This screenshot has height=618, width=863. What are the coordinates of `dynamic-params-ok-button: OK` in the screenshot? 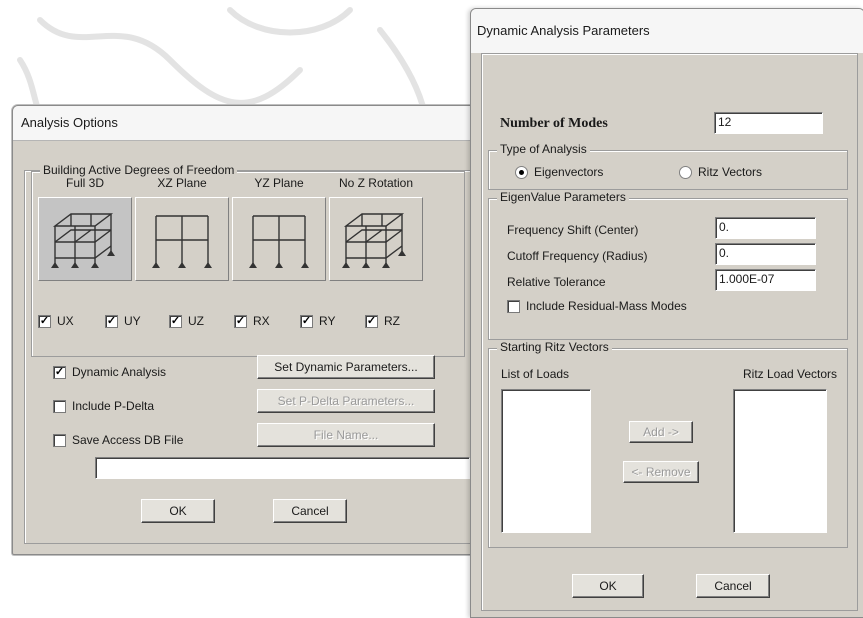 It's located at (608, 586).